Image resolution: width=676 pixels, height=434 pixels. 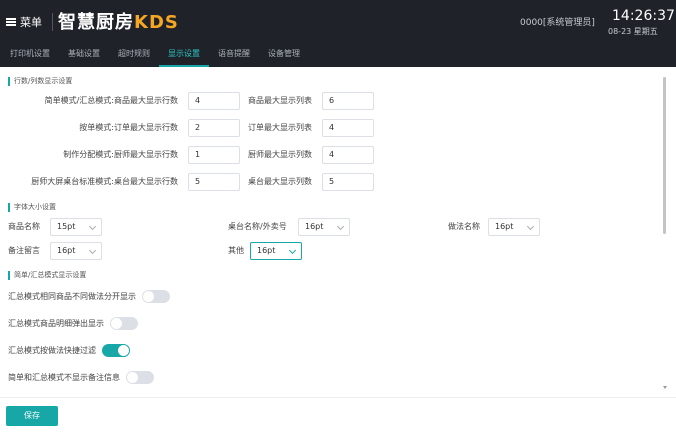 What do you see at coordinates (338, 415) in the screenshot?
I see `footer-bar: 保存` at bounding box center [338, 415].